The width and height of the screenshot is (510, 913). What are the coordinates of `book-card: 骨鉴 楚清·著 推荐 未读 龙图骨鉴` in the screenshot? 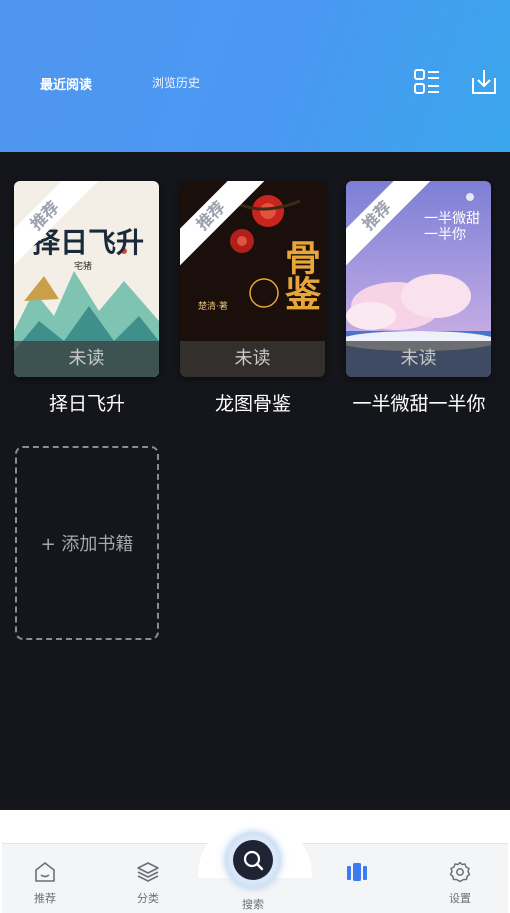 It's located at (252, 298).